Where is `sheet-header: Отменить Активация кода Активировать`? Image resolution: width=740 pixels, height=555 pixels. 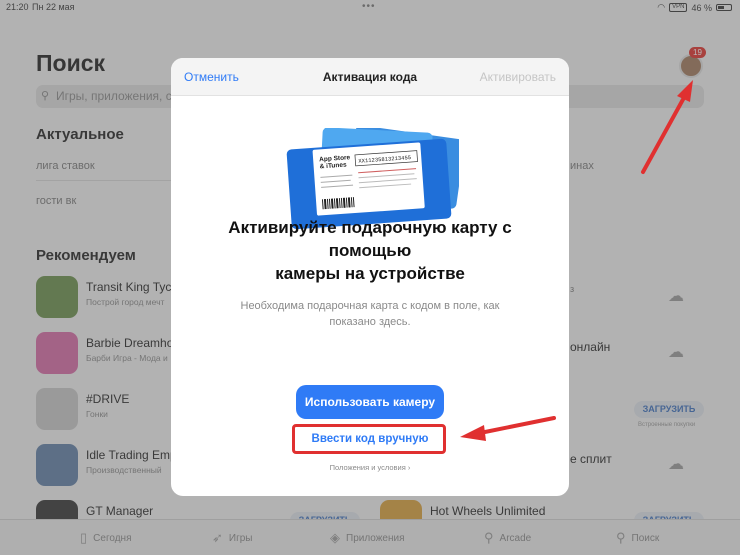
sheet-header: Отменить Активация кода Активировать is located at coordinates (370, 77).